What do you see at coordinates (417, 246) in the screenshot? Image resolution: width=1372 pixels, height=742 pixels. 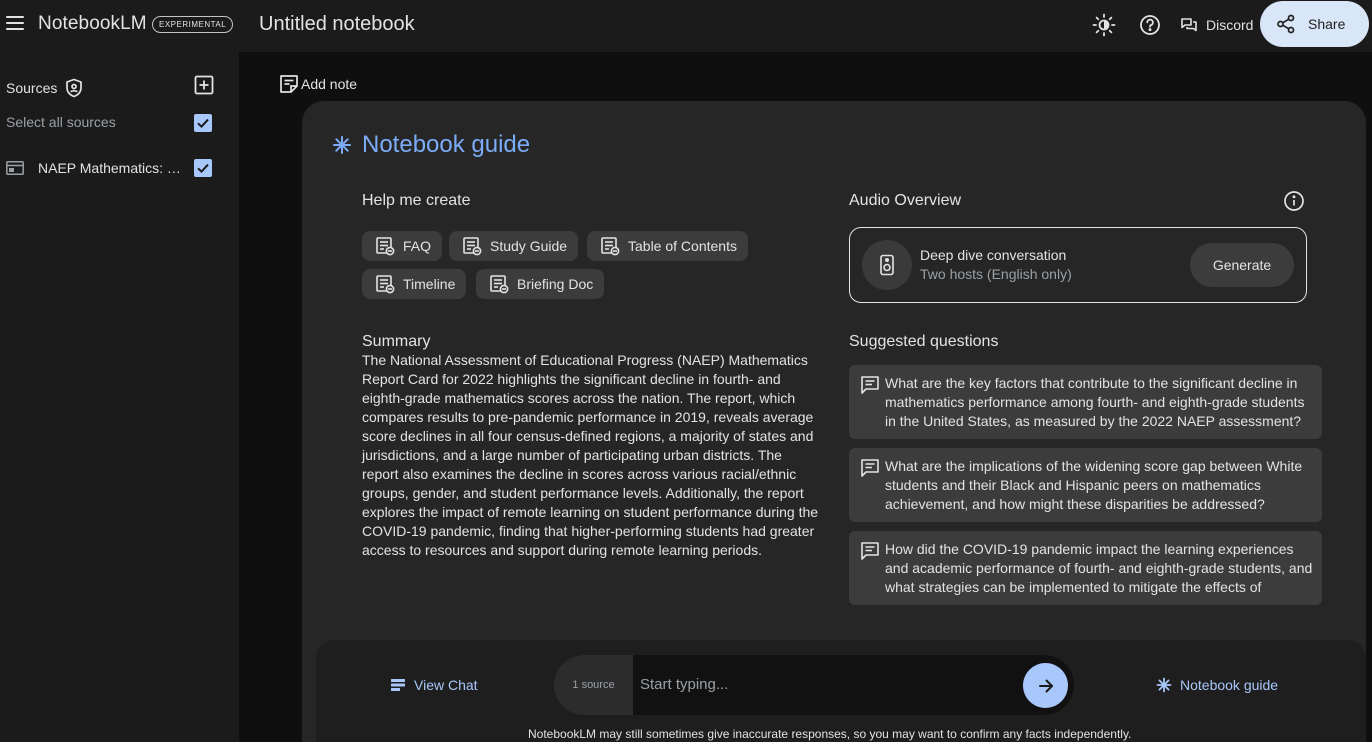 I see `chip-label: FAQ` at bounding box center [417, 246].